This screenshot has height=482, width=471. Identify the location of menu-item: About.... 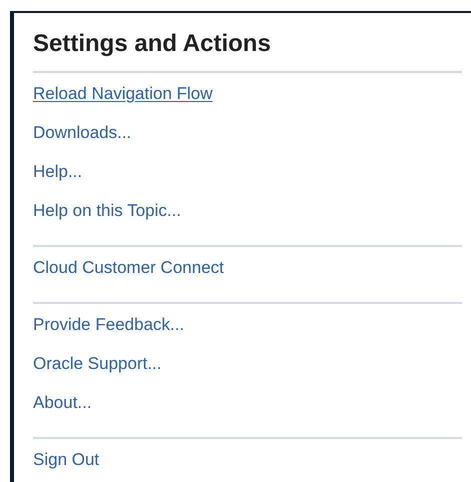
(62, 403).